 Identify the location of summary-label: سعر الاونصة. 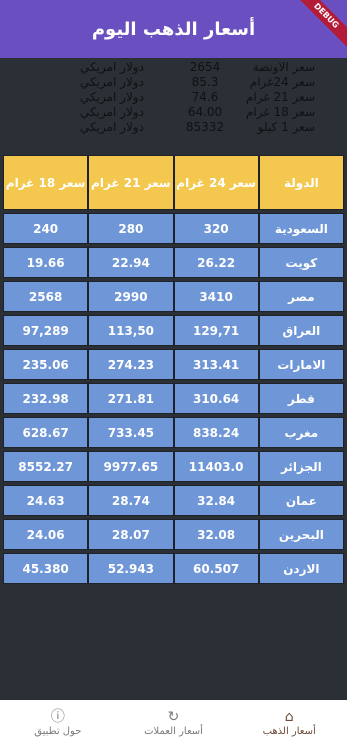
(283, 67).